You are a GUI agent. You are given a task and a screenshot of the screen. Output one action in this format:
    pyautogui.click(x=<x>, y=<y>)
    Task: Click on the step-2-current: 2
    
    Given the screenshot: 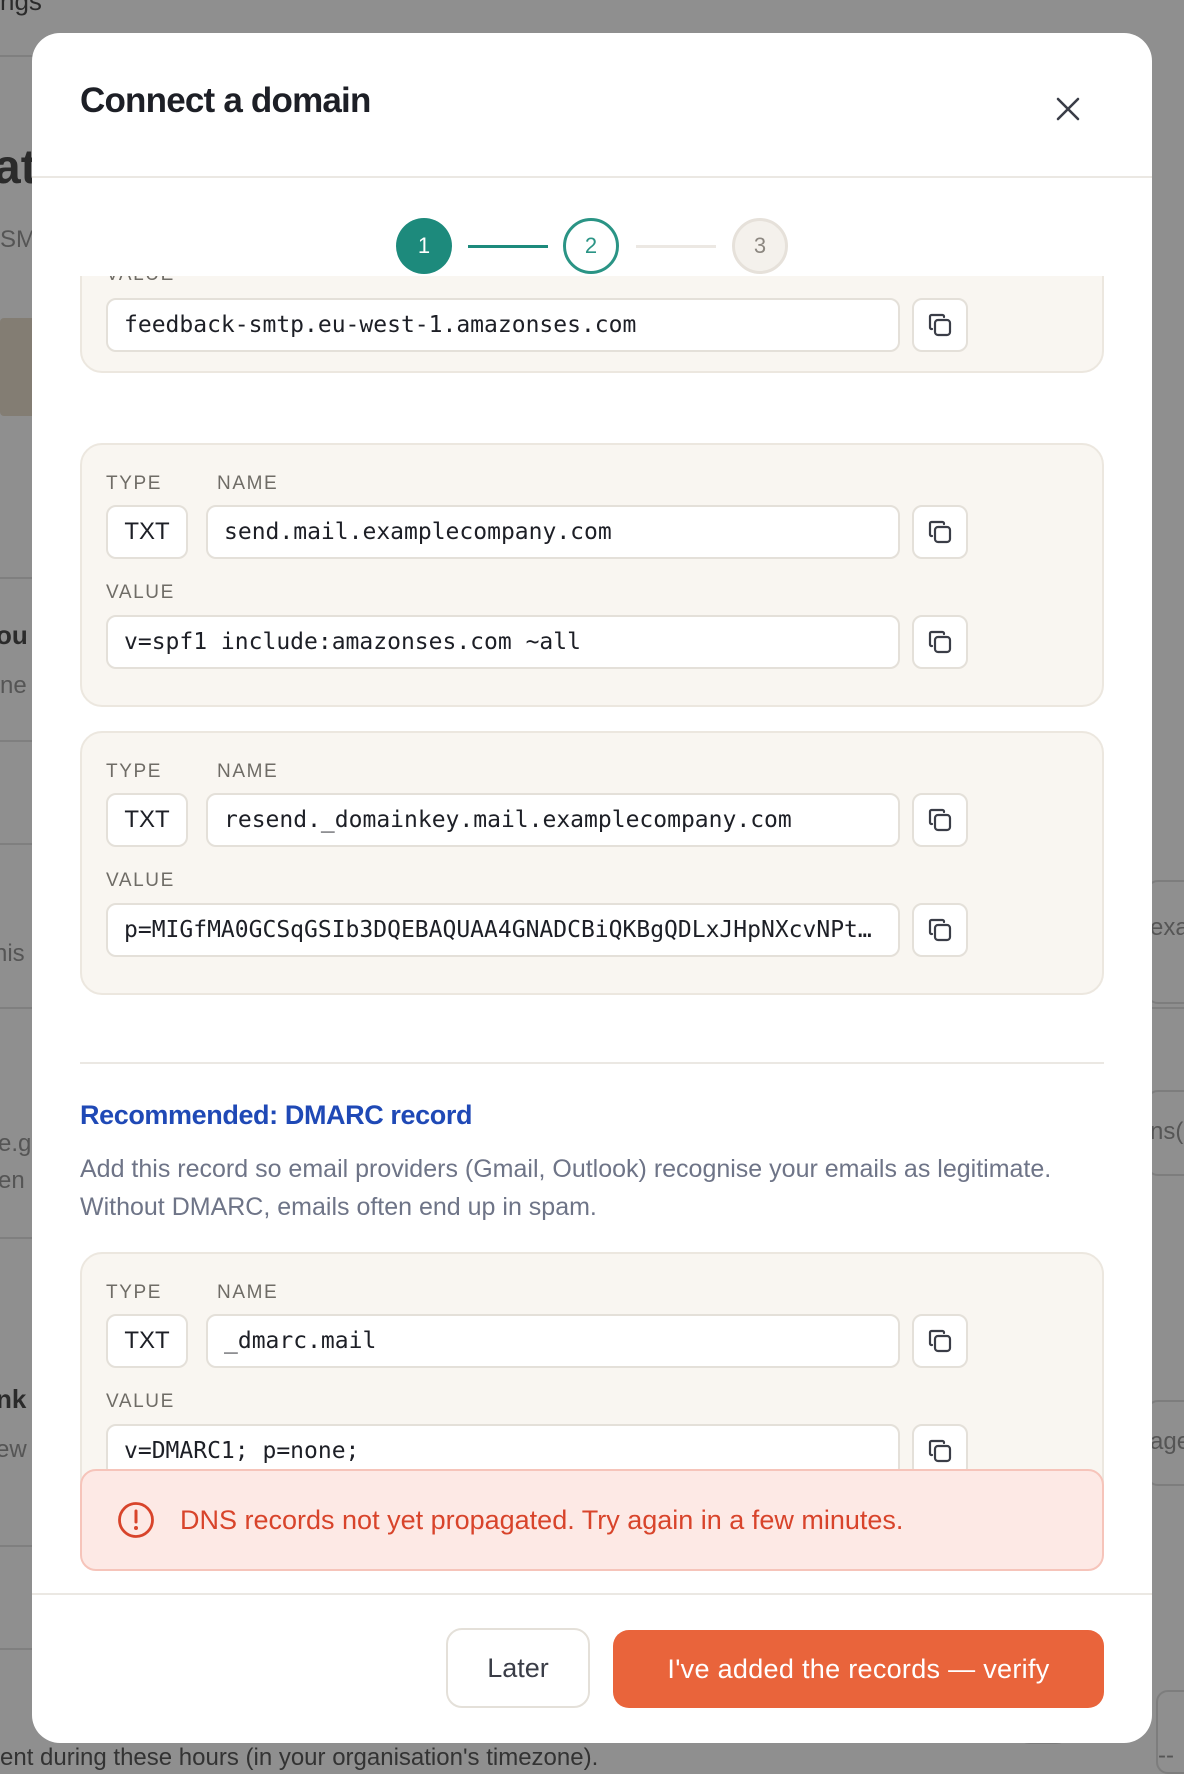 What is the action you would take?
    pyautogui.click(x=591, y=246)
    